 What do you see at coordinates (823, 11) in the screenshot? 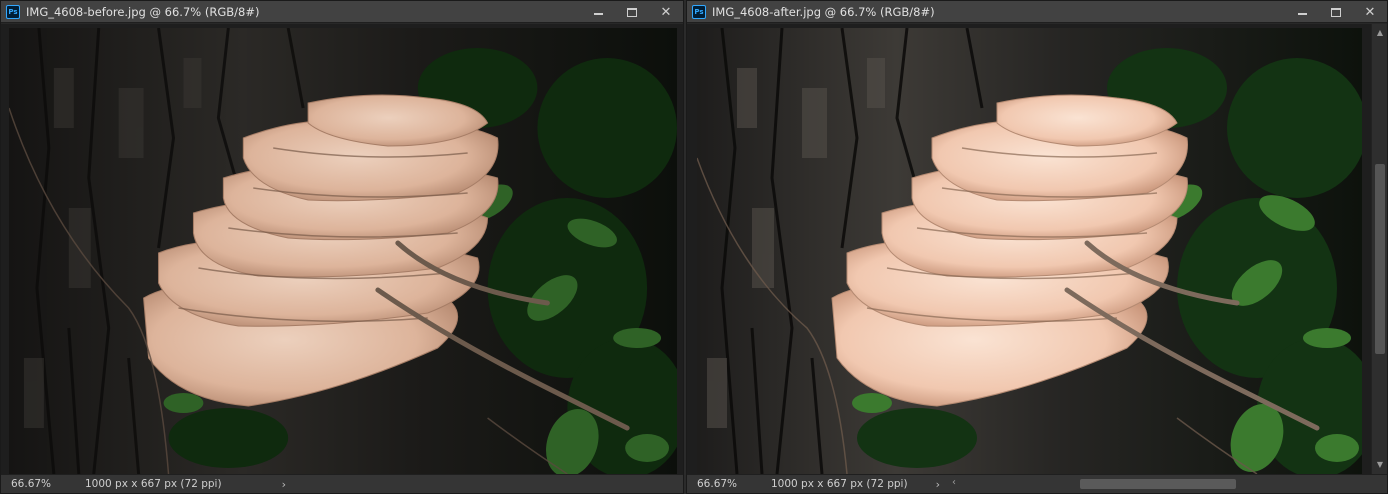
I see `document-title: IMG_4608-after.jpg @ 66.7% (RGB/8#)` at bounding box center [823, 11].